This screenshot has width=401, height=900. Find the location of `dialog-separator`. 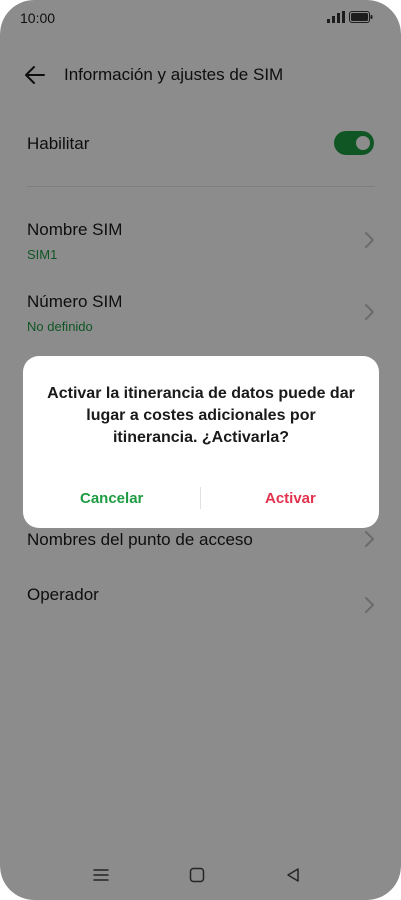

dialog-separator is located at coordinates (200, 498).